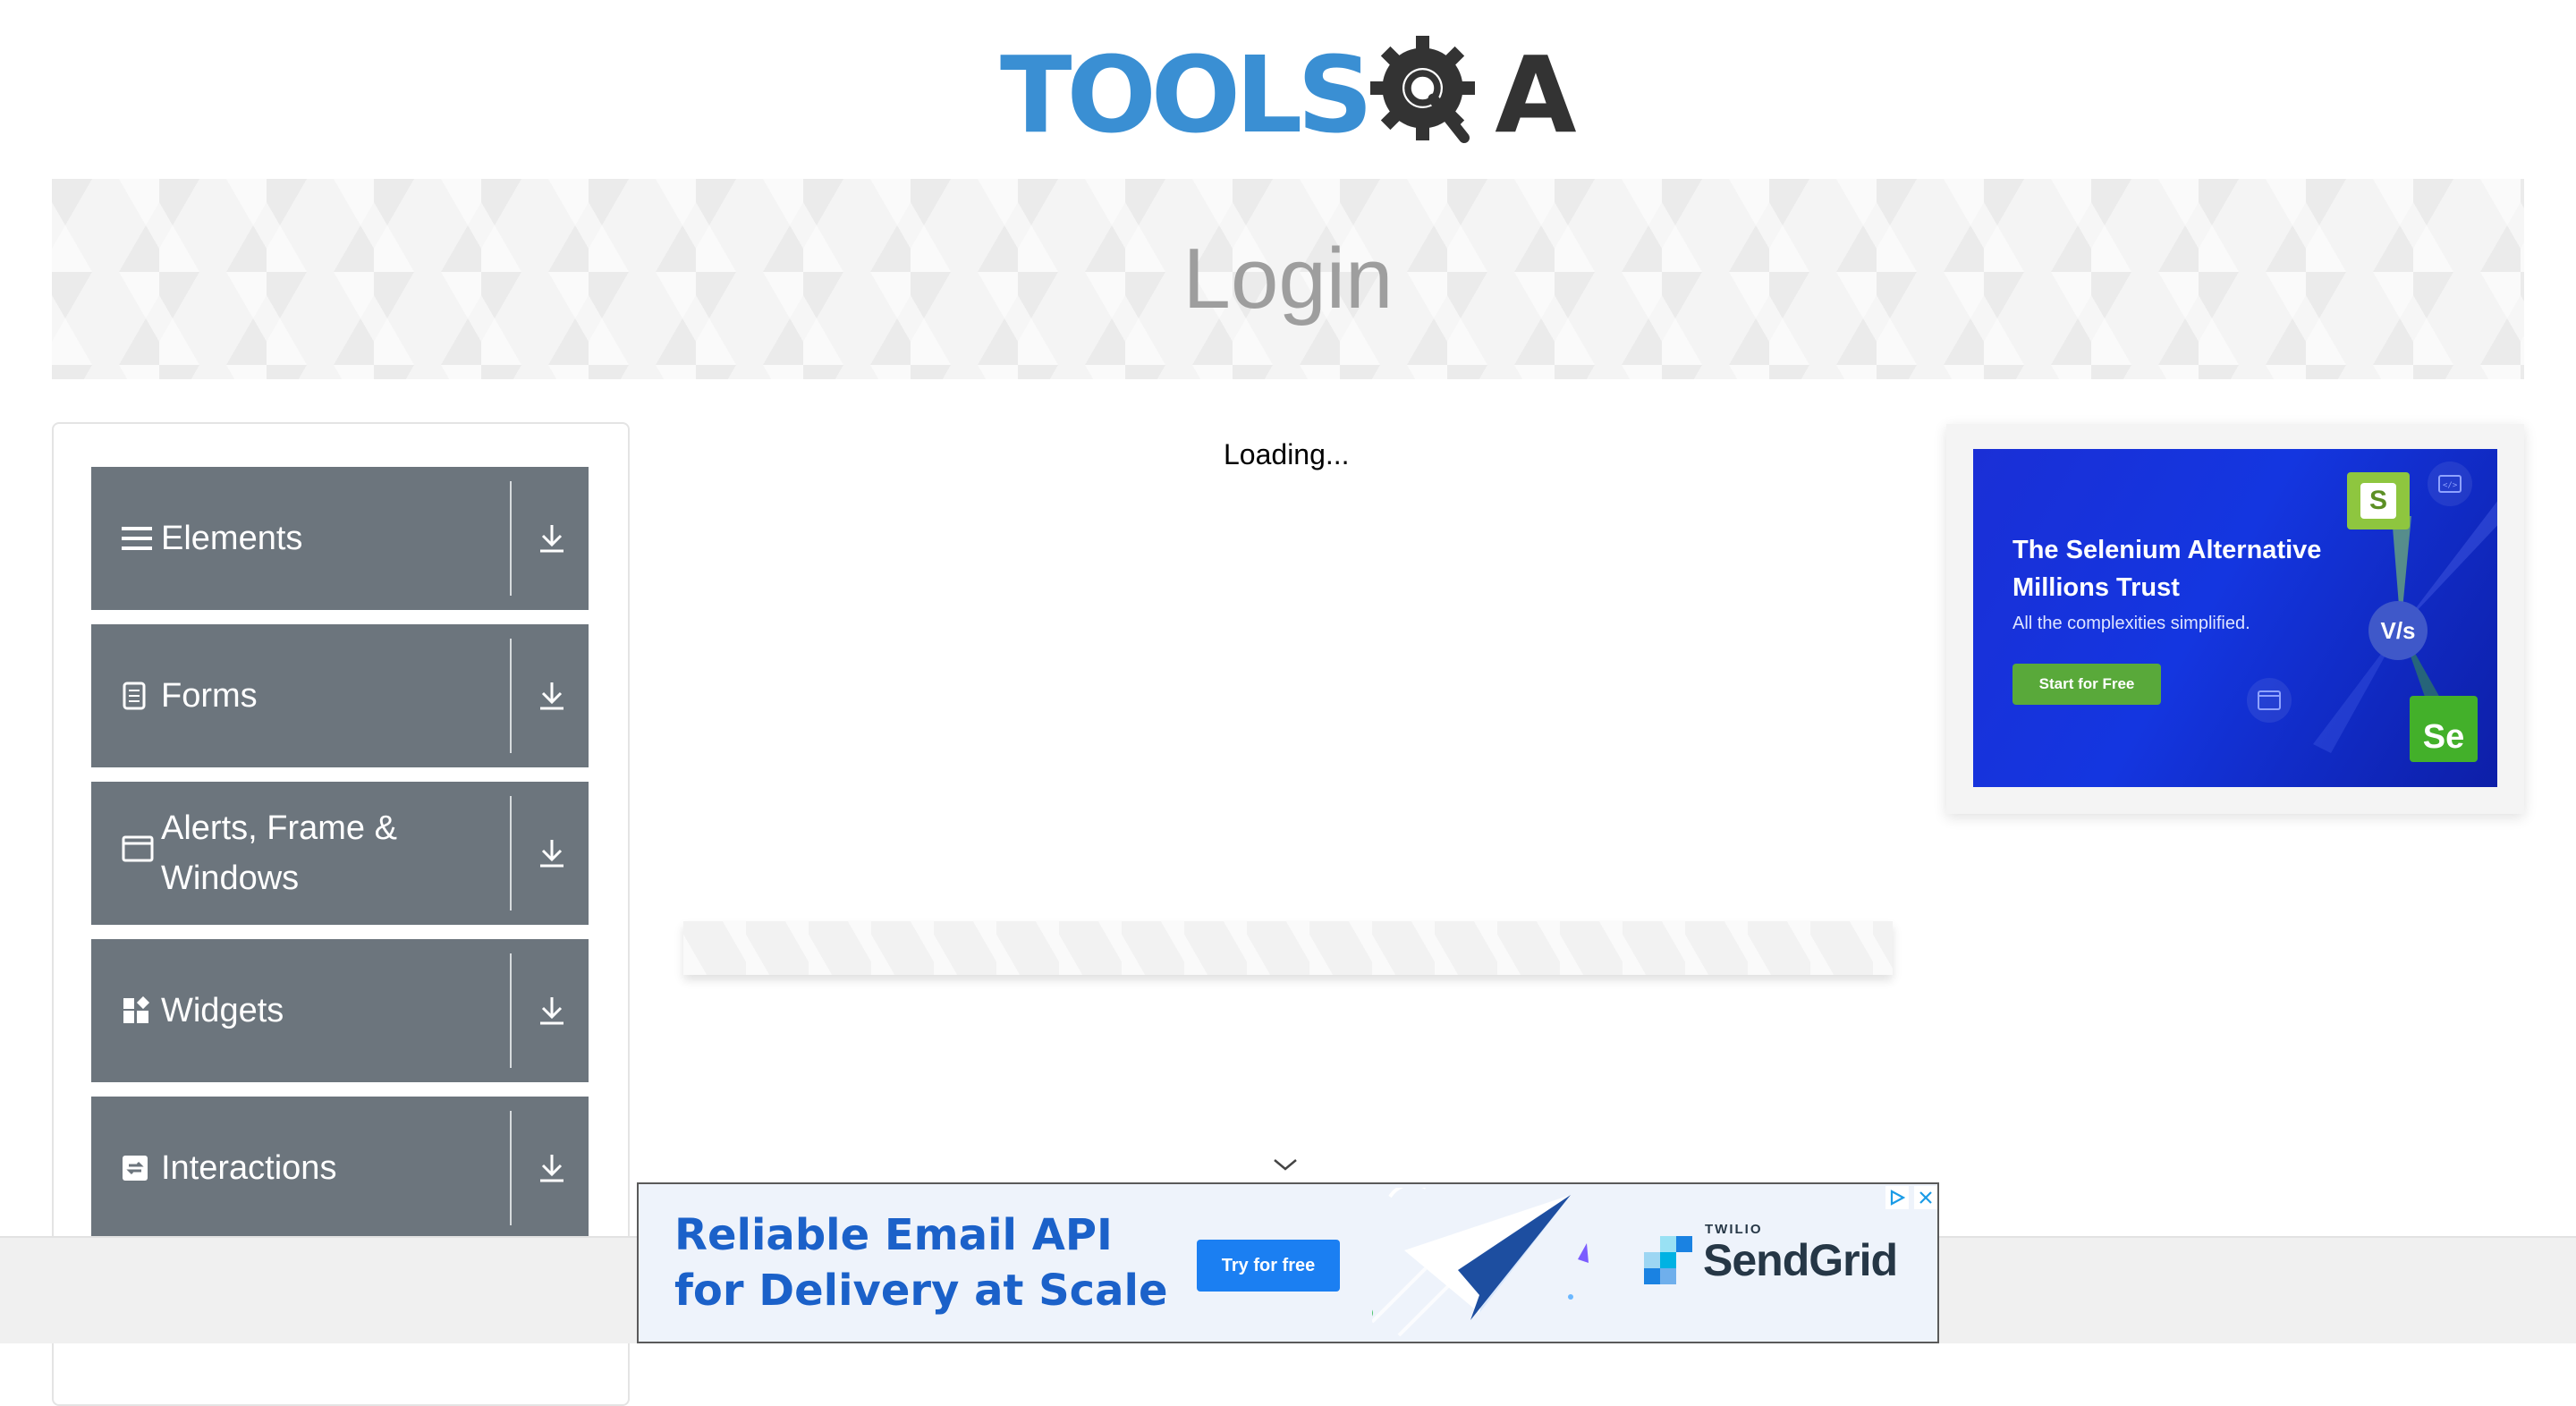  I want to click on sidebar-group-label: Elements, so click(232, 539).